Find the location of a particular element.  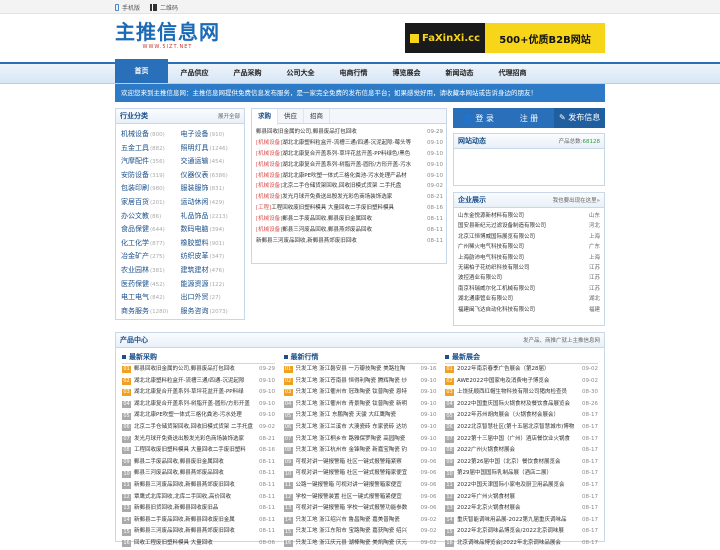

list-item: 02 AWE2022中国家电及消费电子博览会 09-02 is located at coordinates (521, 382).